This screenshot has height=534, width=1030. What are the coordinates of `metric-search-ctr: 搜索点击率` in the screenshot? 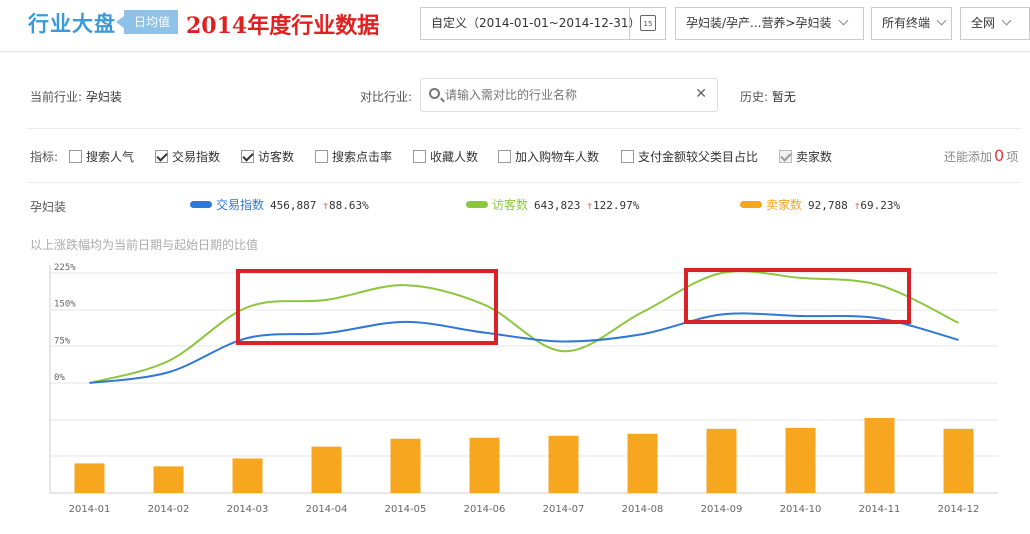 It's located at (353, 156).